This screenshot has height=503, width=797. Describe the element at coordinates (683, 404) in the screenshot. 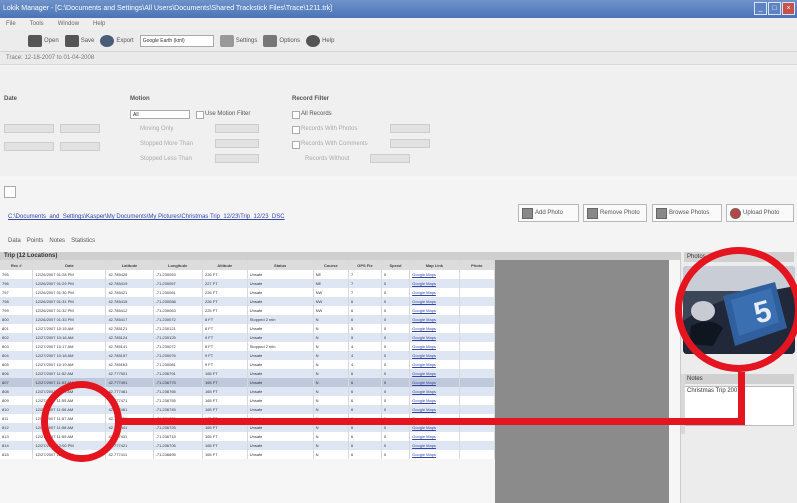

I see `splitter-handle` at that location.